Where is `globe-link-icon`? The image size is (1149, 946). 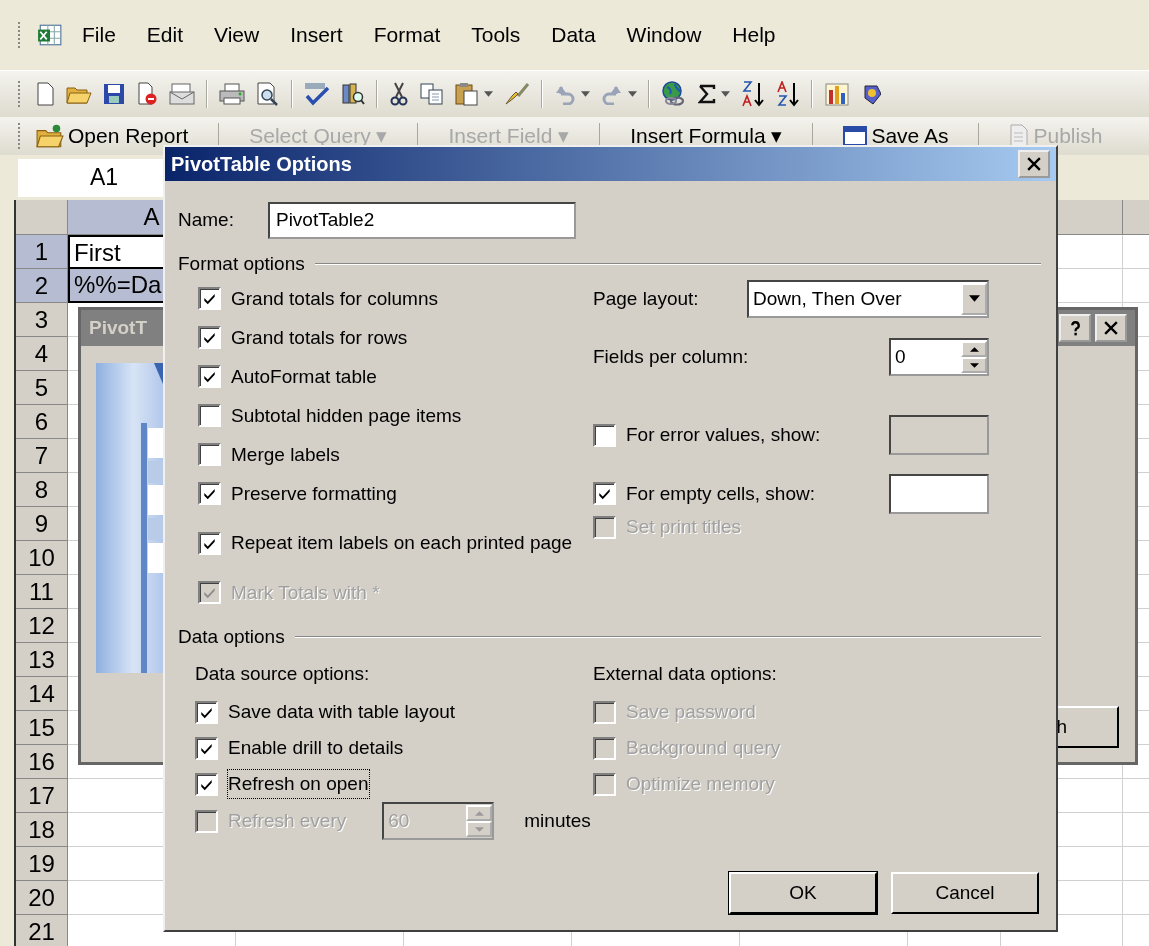
globe-link-icon is located at coordinates (674, 94).